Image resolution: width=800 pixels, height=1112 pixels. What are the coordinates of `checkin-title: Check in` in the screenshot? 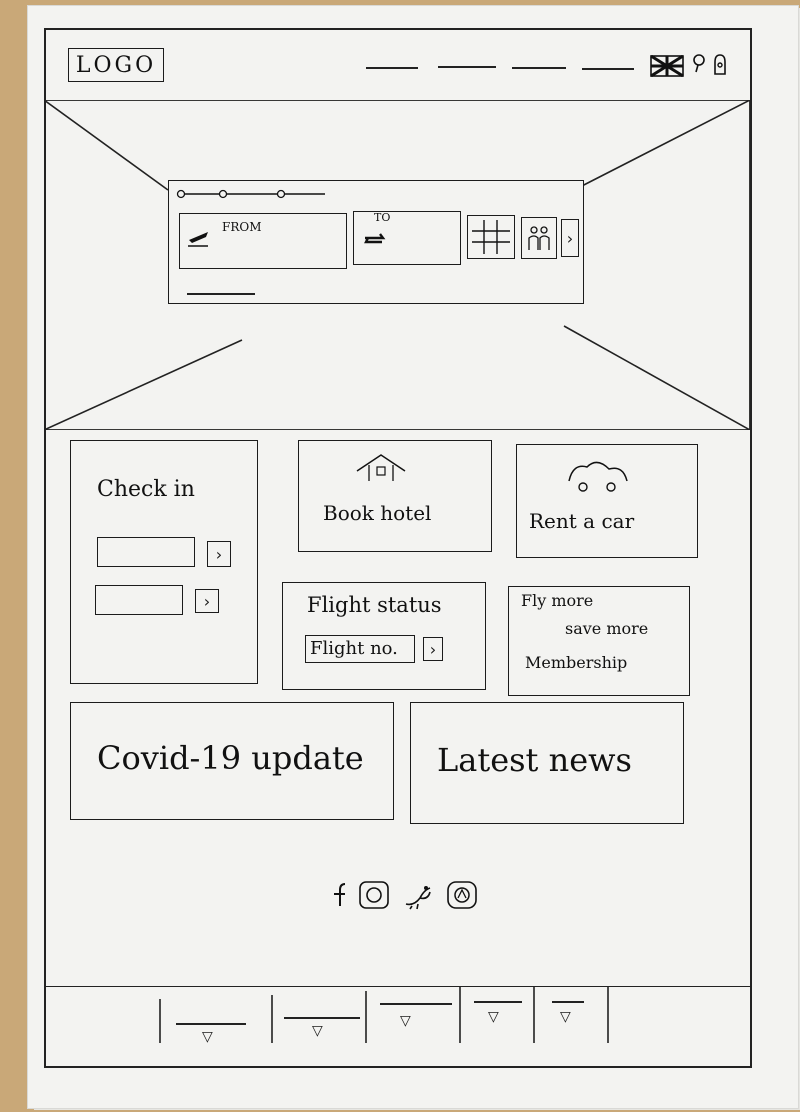 It's located at (146, 489).